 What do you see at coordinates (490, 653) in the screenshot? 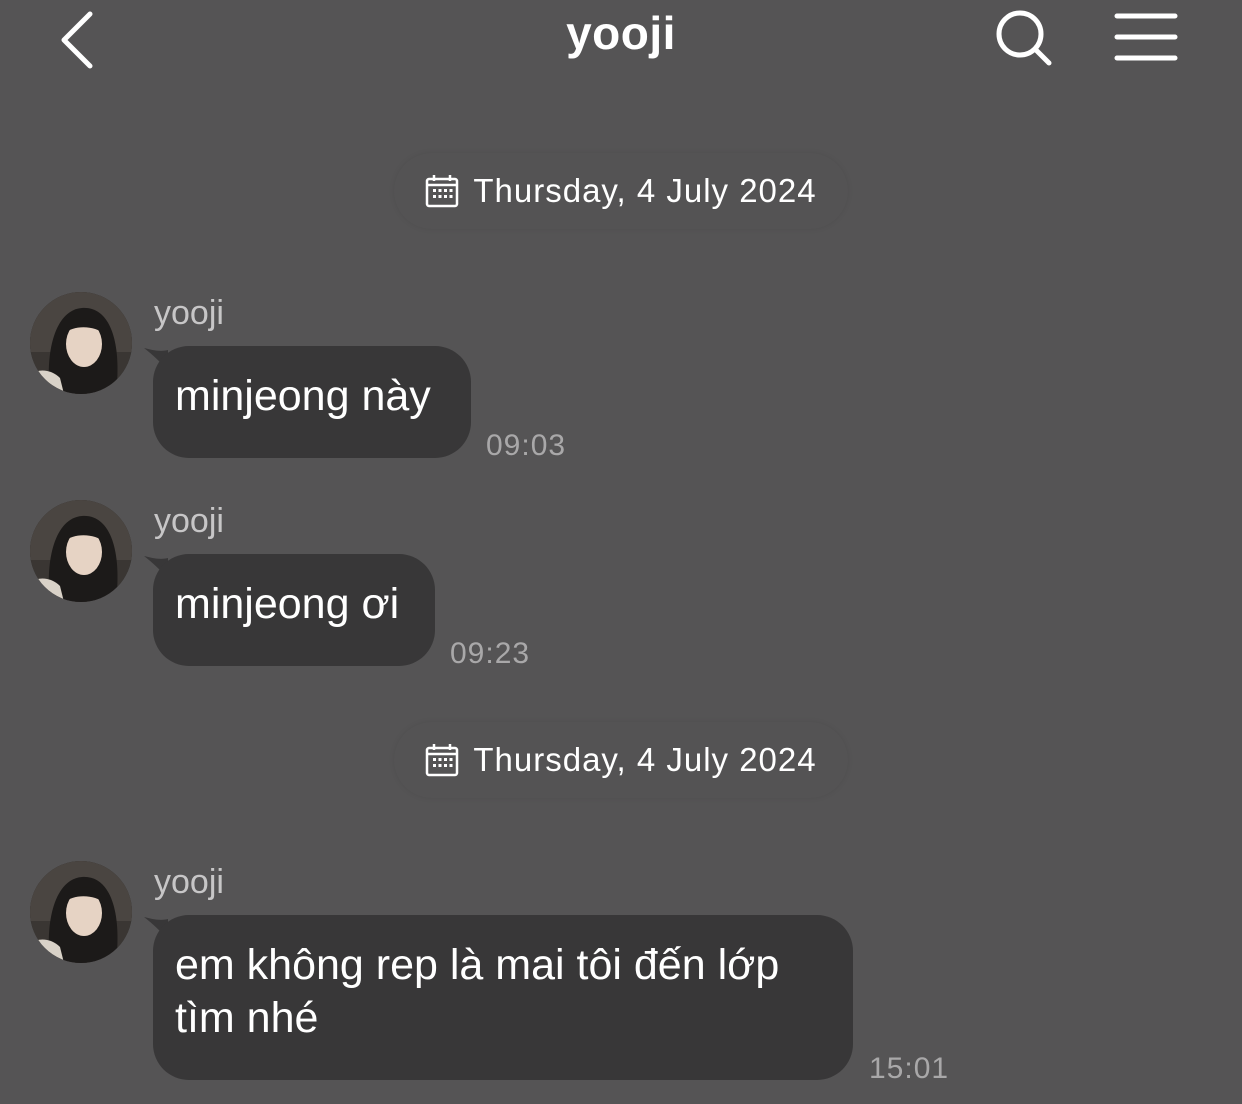
I see `message-time: 09:23` at bounding box center [490, 653].